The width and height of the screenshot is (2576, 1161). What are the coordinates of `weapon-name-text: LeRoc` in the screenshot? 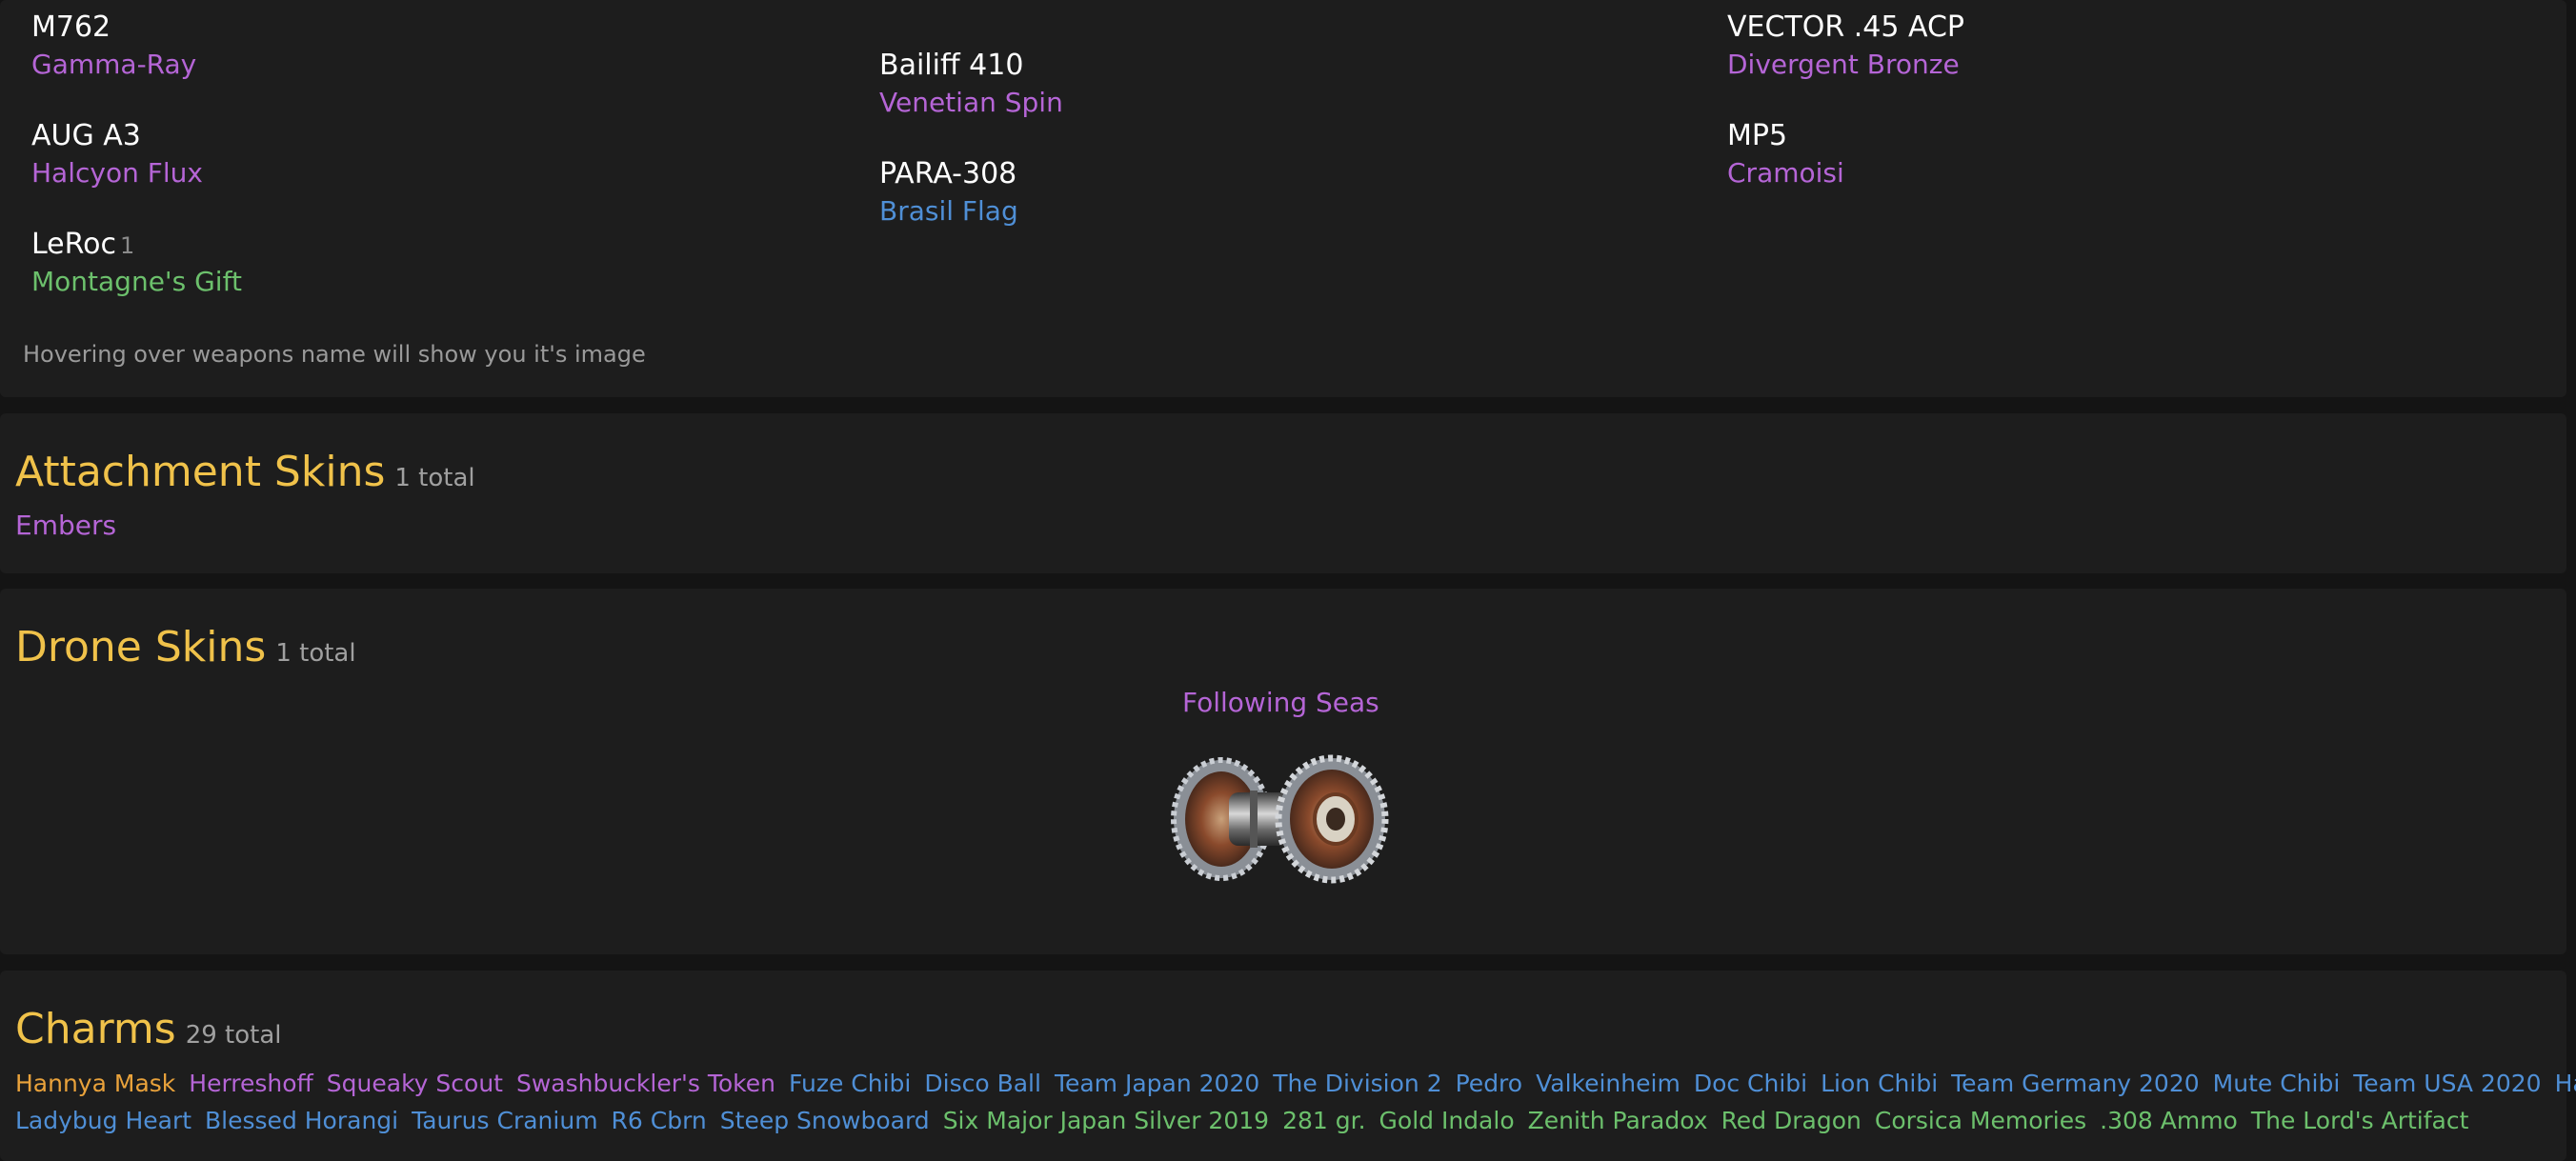 It's located at (73, 244).